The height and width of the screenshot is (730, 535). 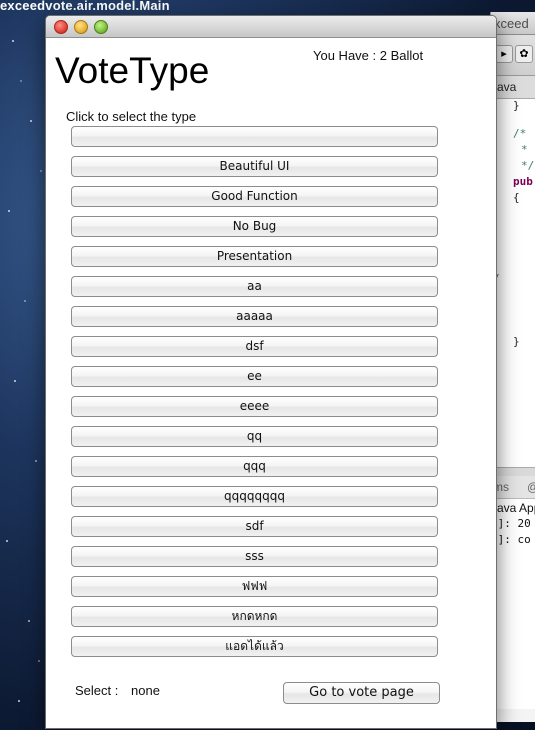 I want to click on ide-console-tab-extra: @, so click(x=531, y=487).